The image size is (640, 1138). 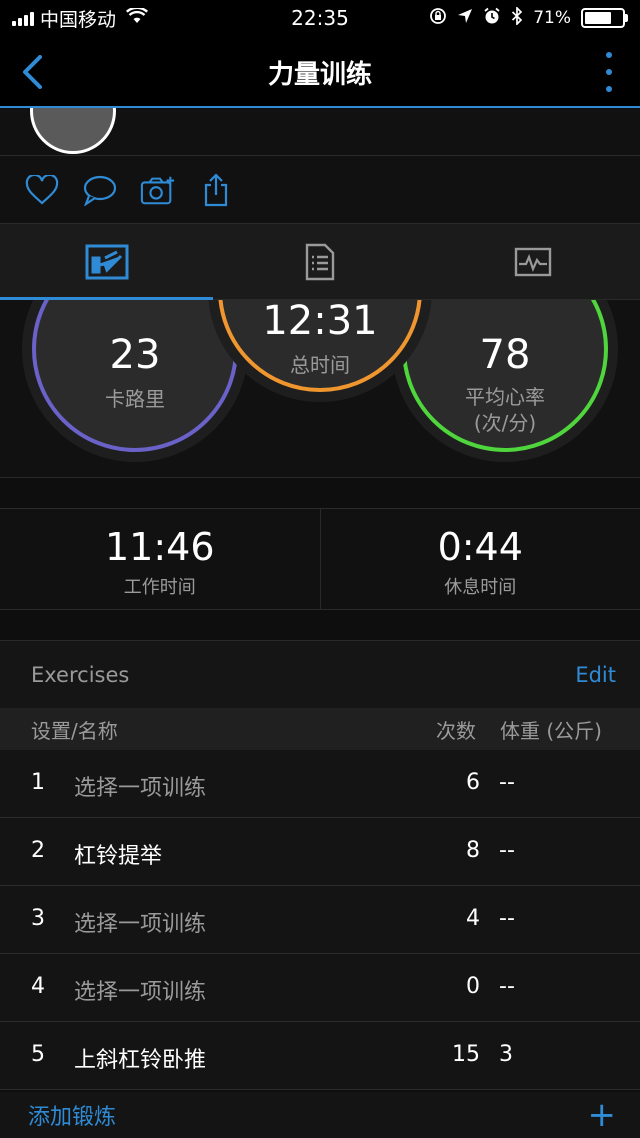 I want to click on carrier-name: 中国移动, so click(x=78, y=19).